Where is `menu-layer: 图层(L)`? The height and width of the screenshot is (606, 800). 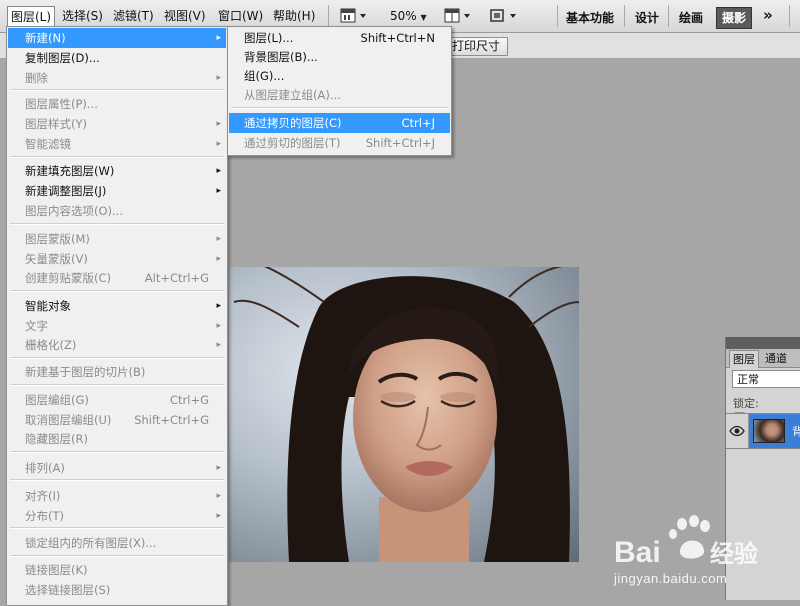 menu-layer: 图层(L) is located at coordinates (31, 16).